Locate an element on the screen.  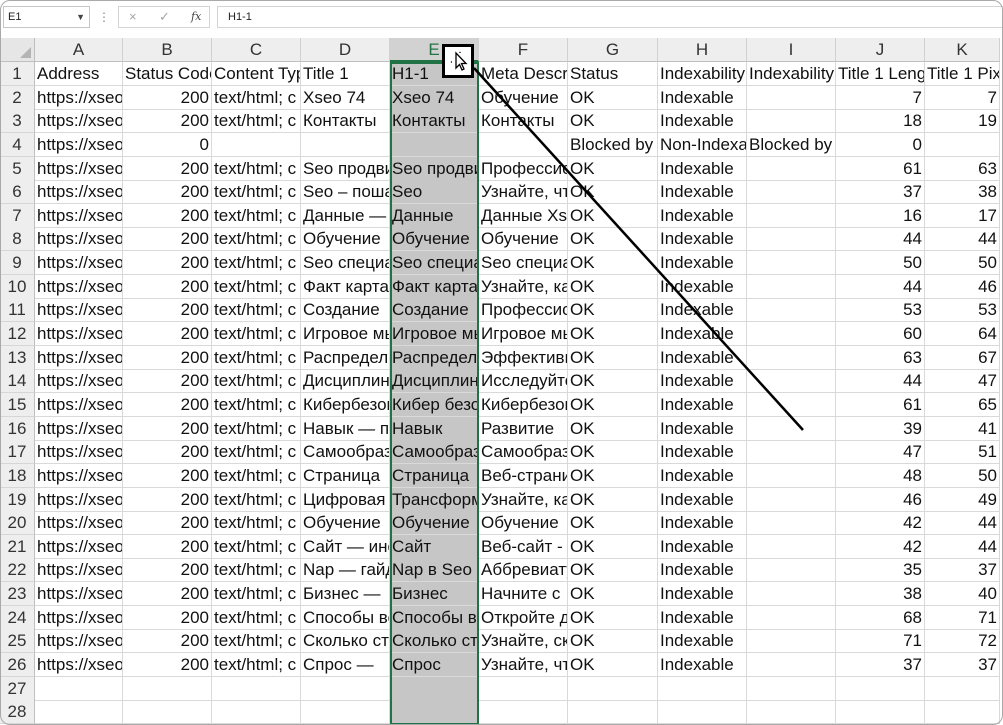
cell-d28 is located at coordinates (345, 712).